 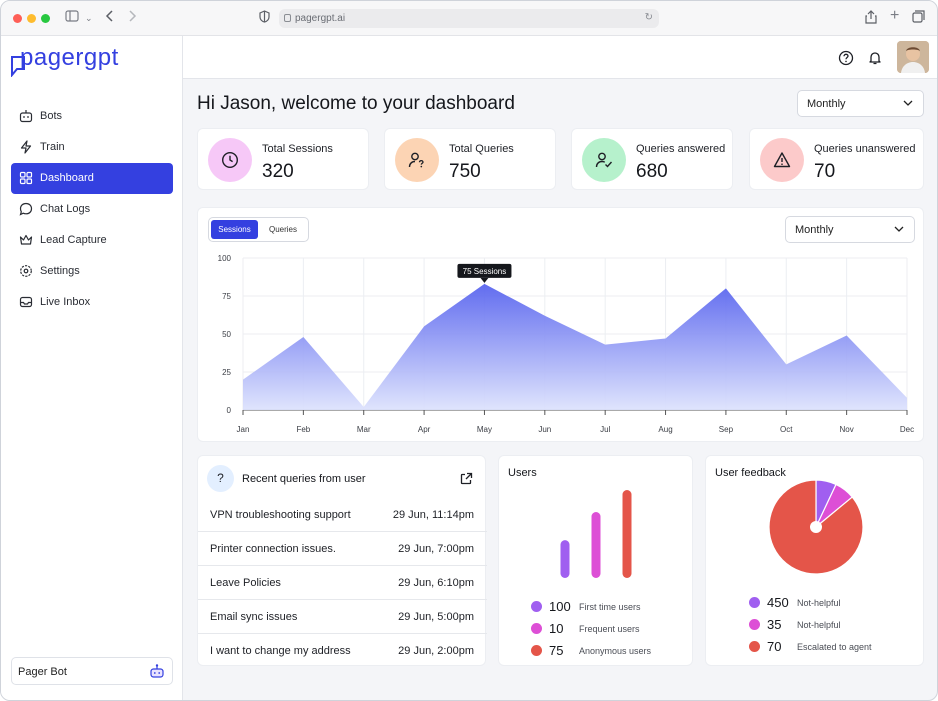 I want to click on x-tick-label: Nov, so click(x=847, y=429).